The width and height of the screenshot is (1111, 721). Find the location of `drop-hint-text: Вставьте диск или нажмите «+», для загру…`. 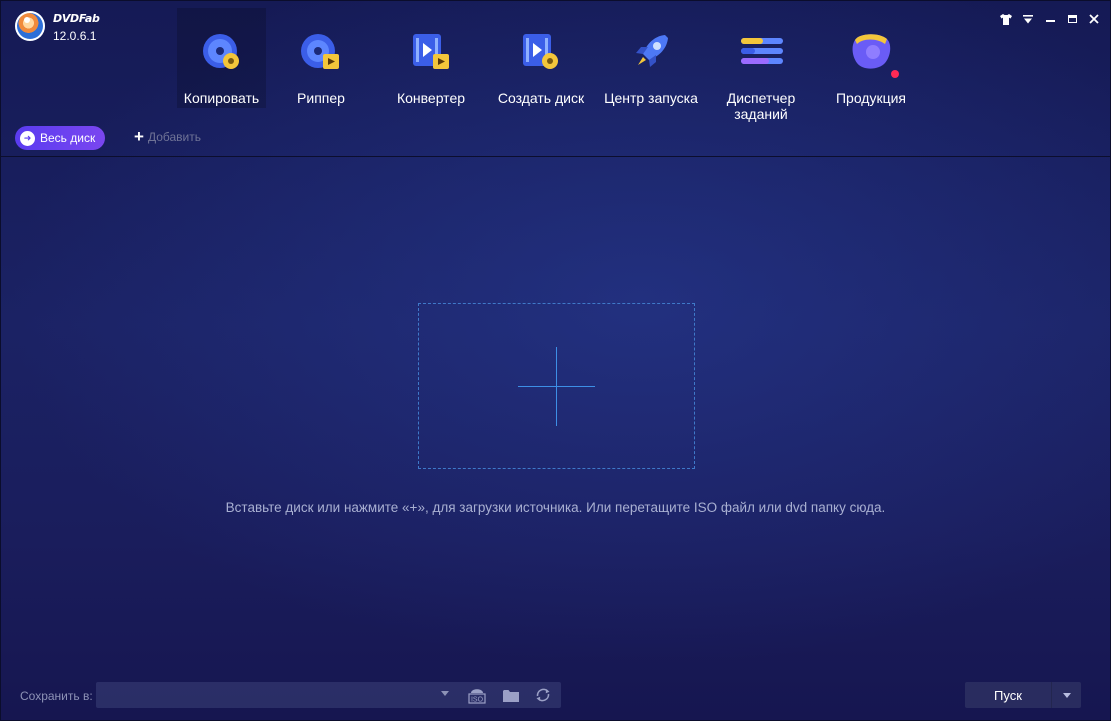

drop-hint-text: Вставьте диск или нажмите «+», для загру… is located at coordinates (555, 507).